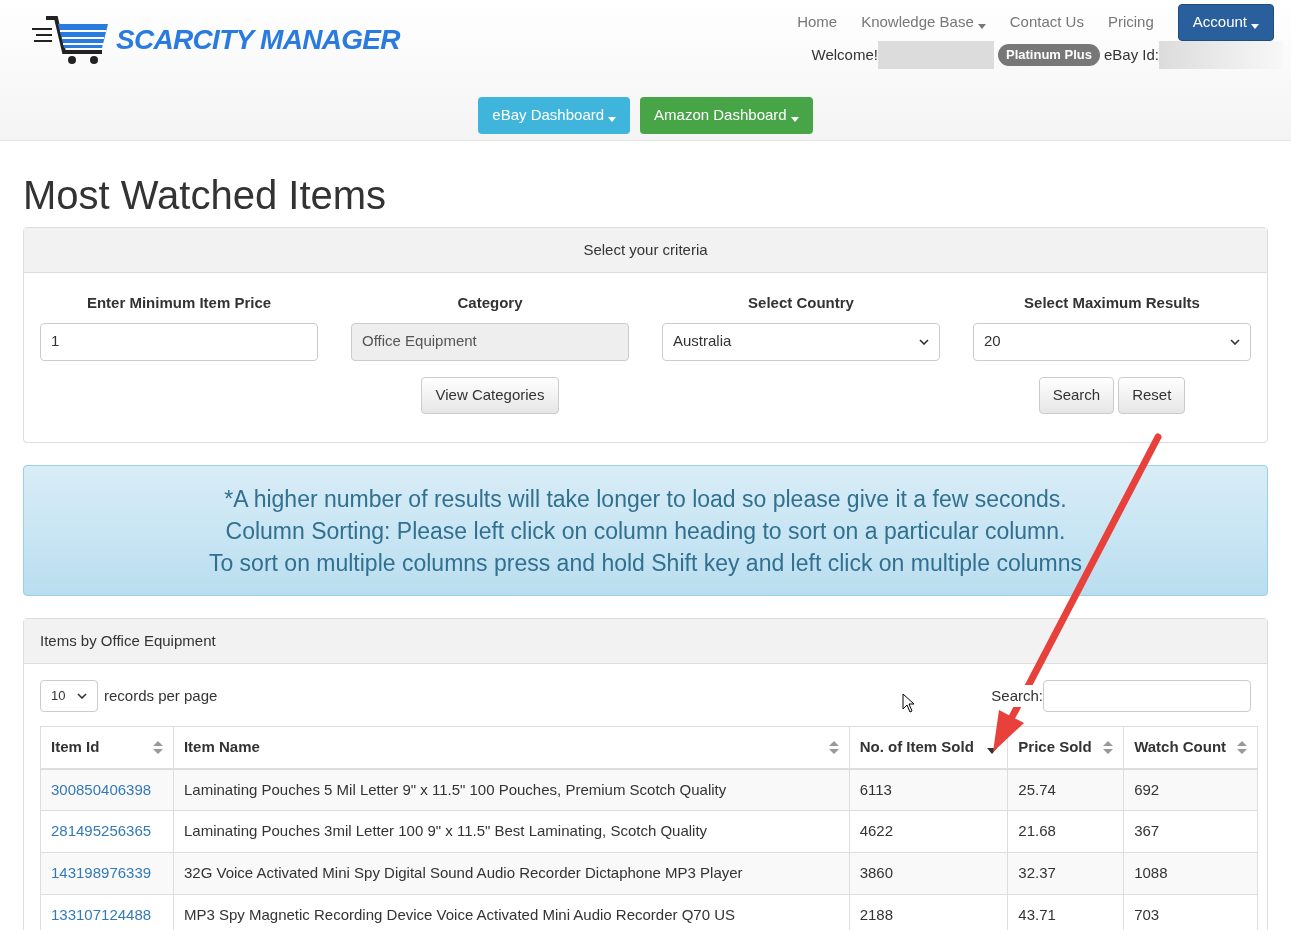 Image resolution: width=1291 pixels, height=930 pixels. What do you see at coordinates (801, 341) in the screenshot?
I see `select-field: Australia` at bounding box center [801, 341].